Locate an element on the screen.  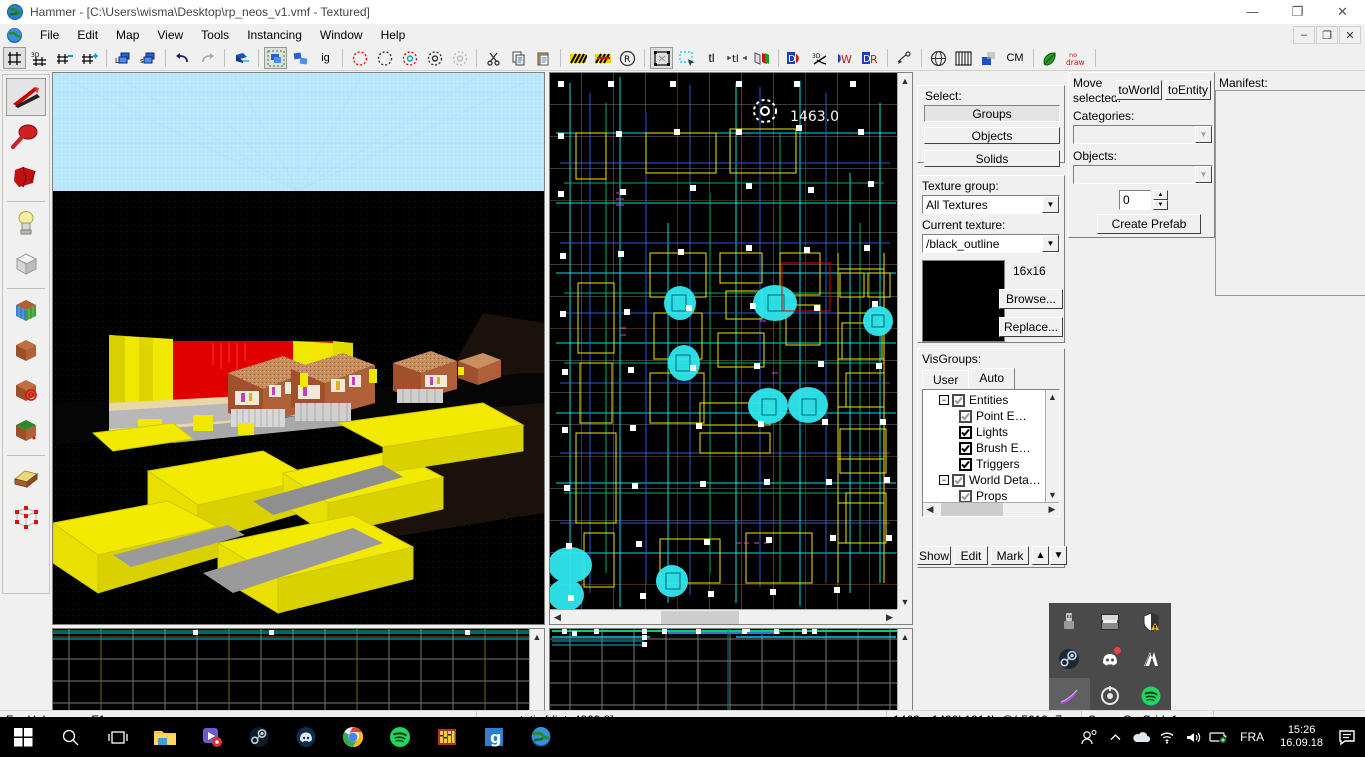
carve-icon is located at coordinates (241, 58).